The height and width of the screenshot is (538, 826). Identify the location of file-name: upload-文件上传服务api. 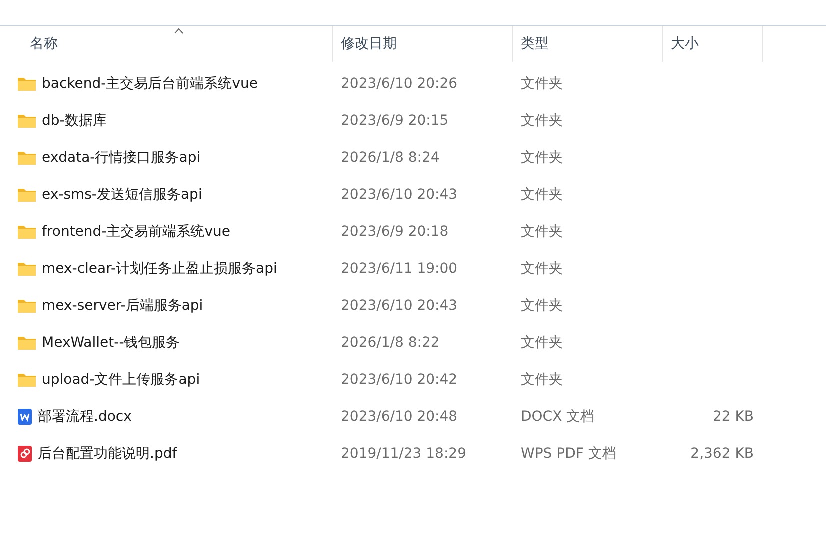
(121, 379).